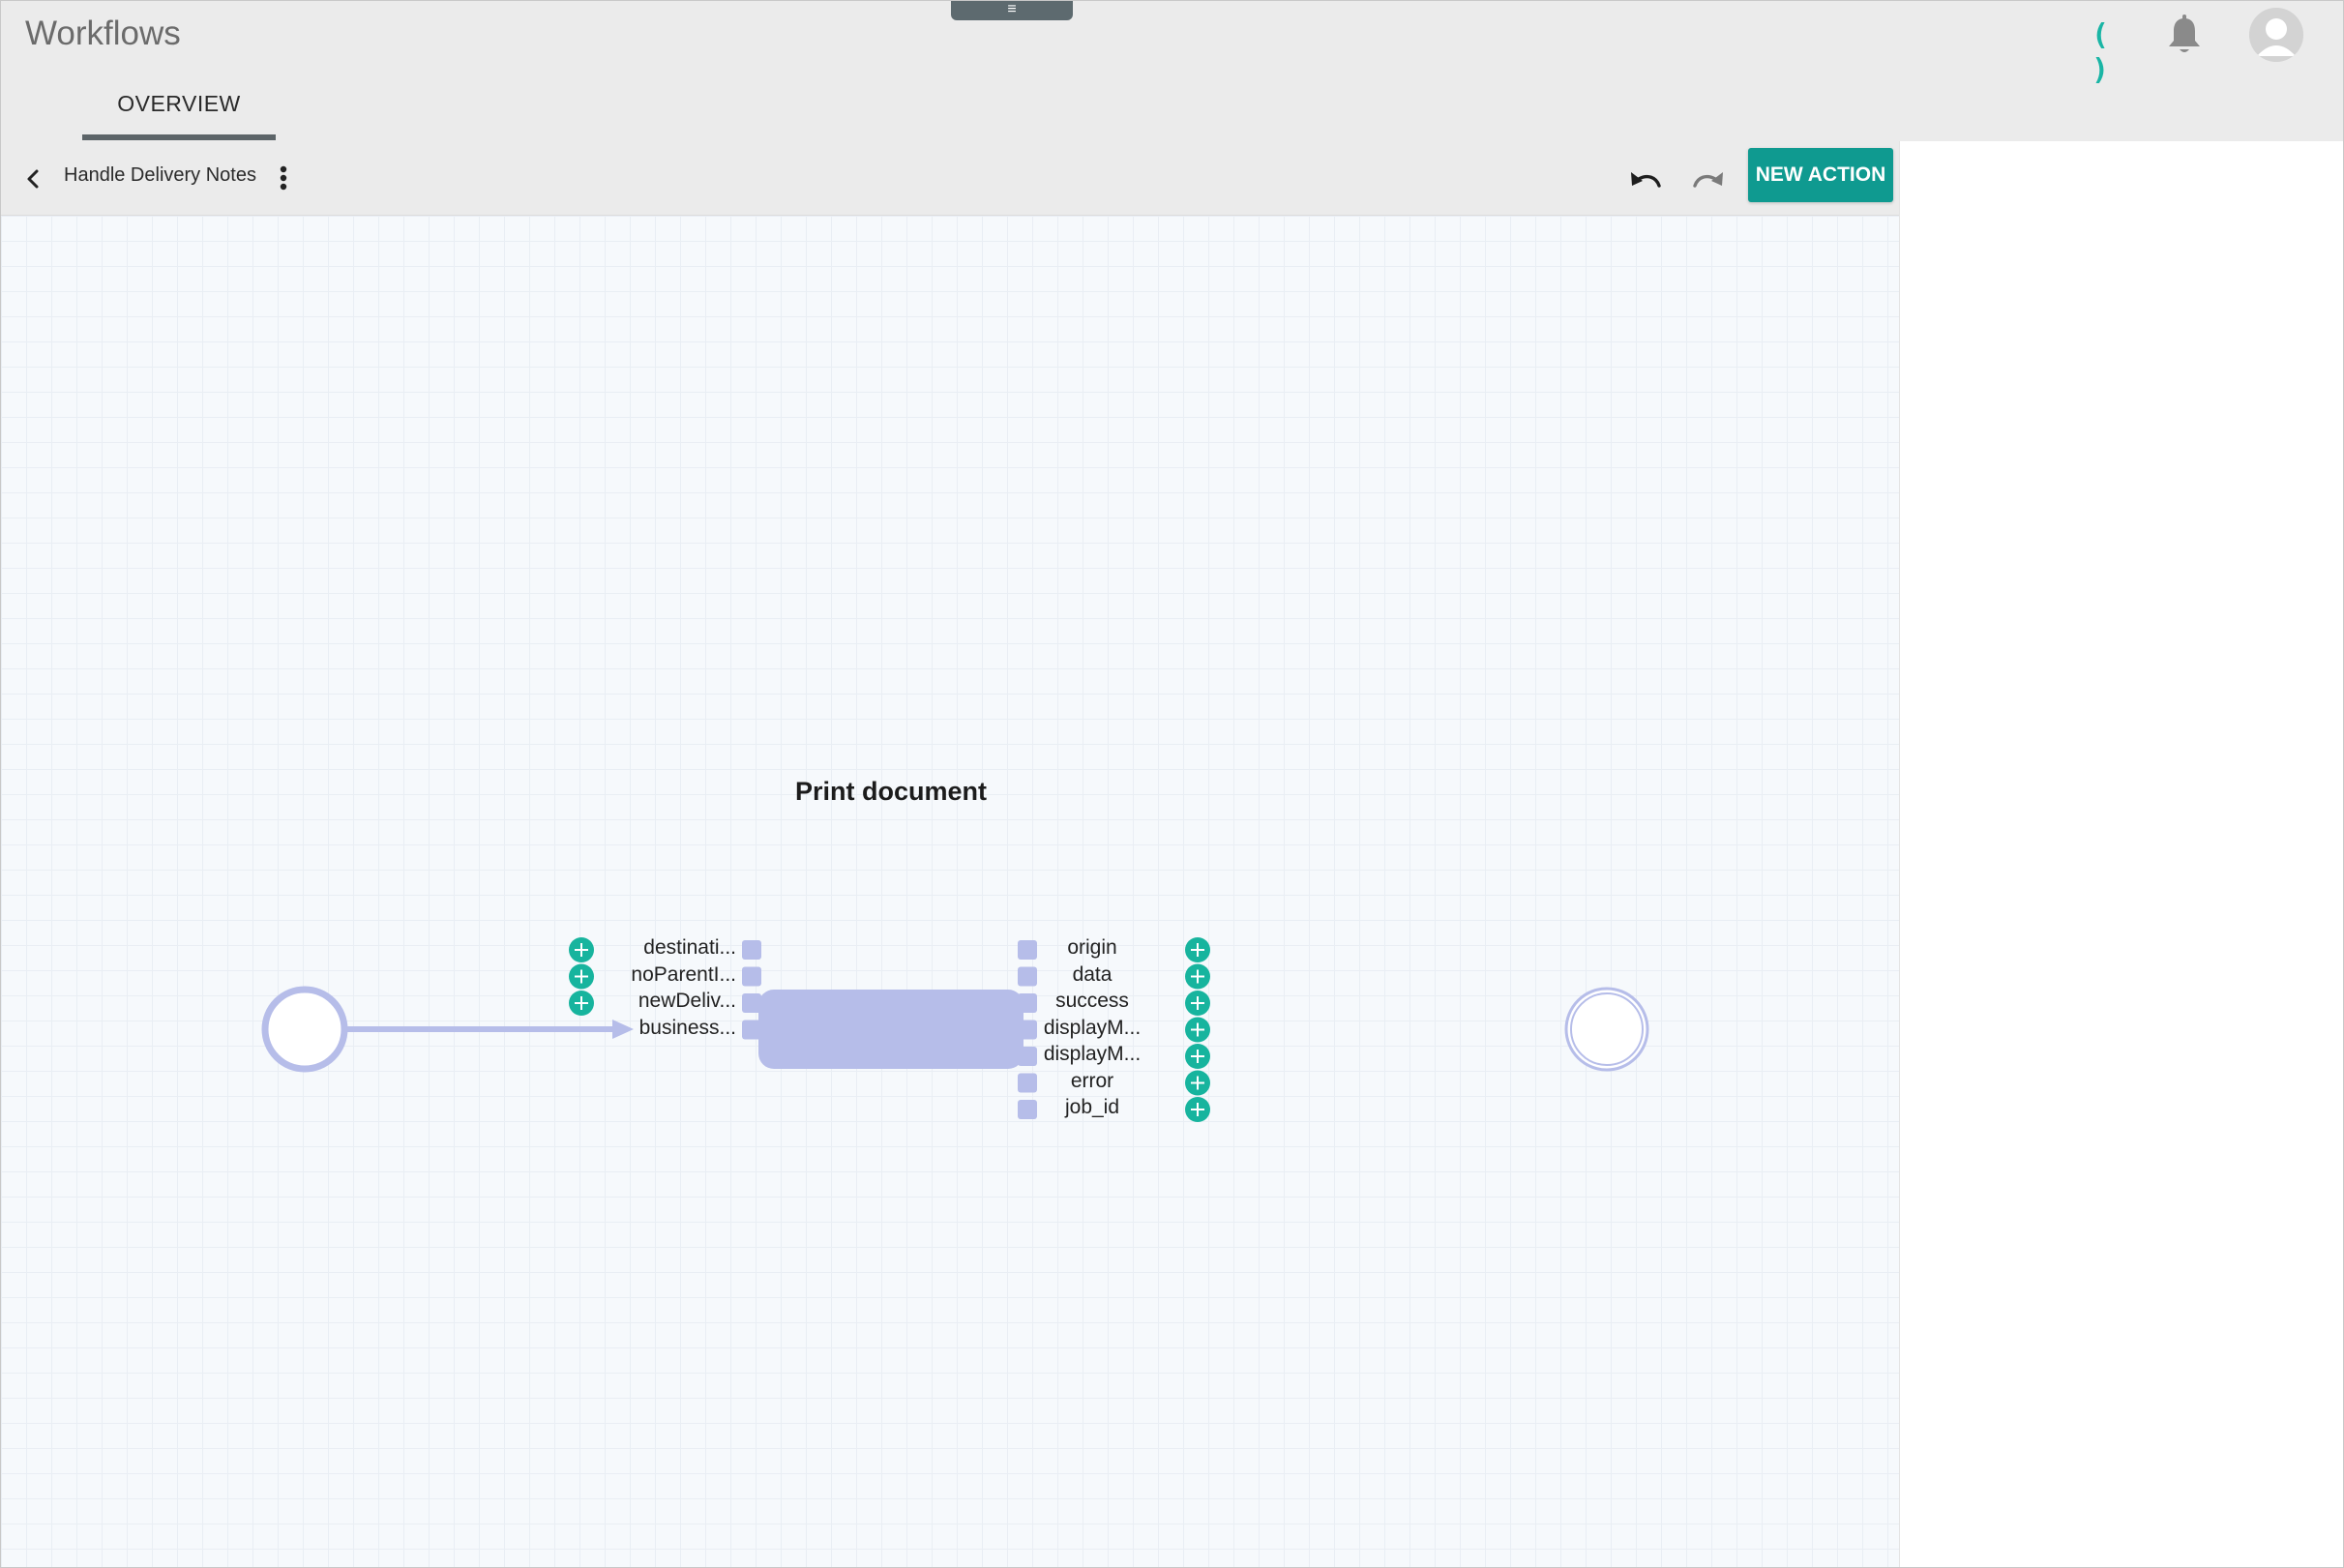  What do you see at coordinates (2100, 53) in the screenshot?
I see `loader-icon: ( )` at bounding box center [2100, 53].